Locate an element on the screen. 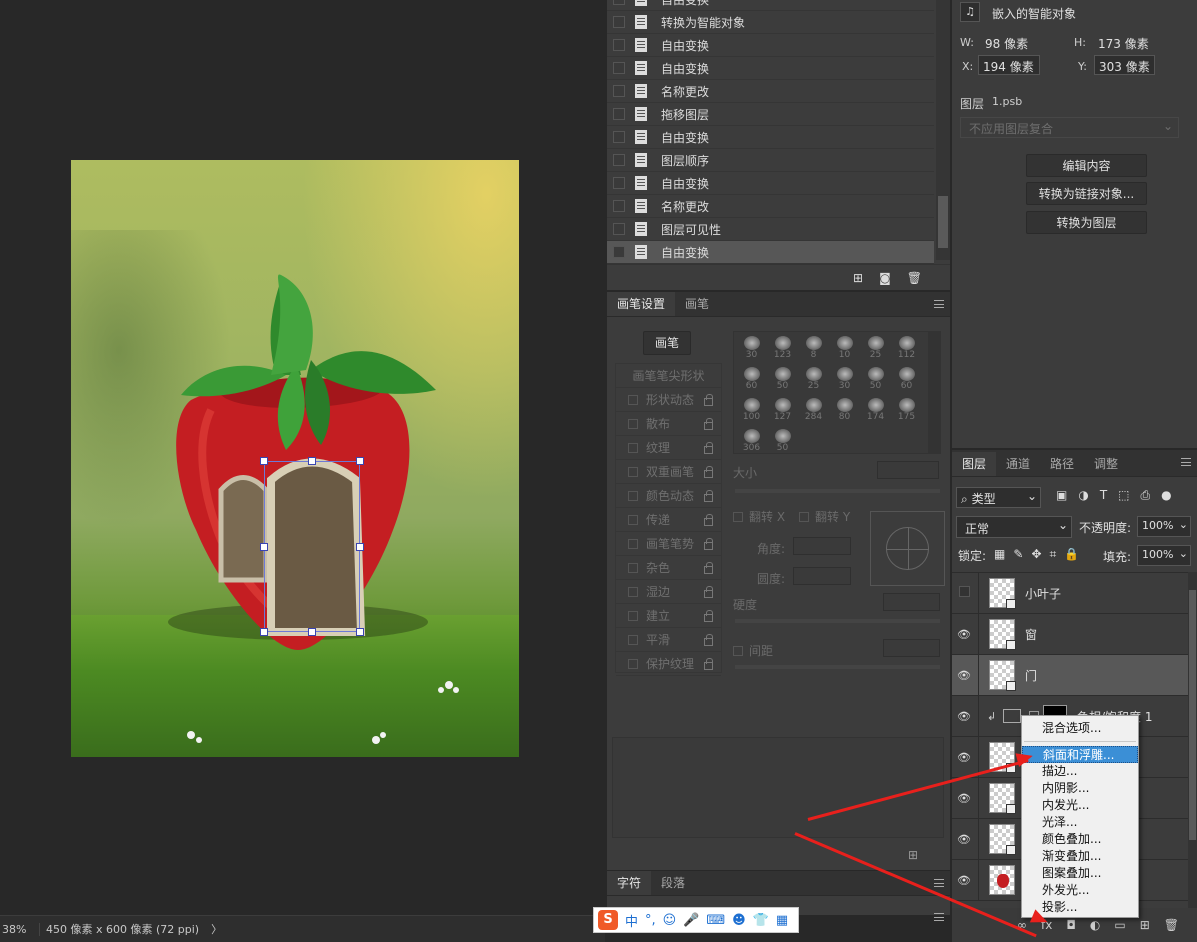 The width and height of the screenshot is (1197, 942). roundness-field is located at coordinates (822, 576).